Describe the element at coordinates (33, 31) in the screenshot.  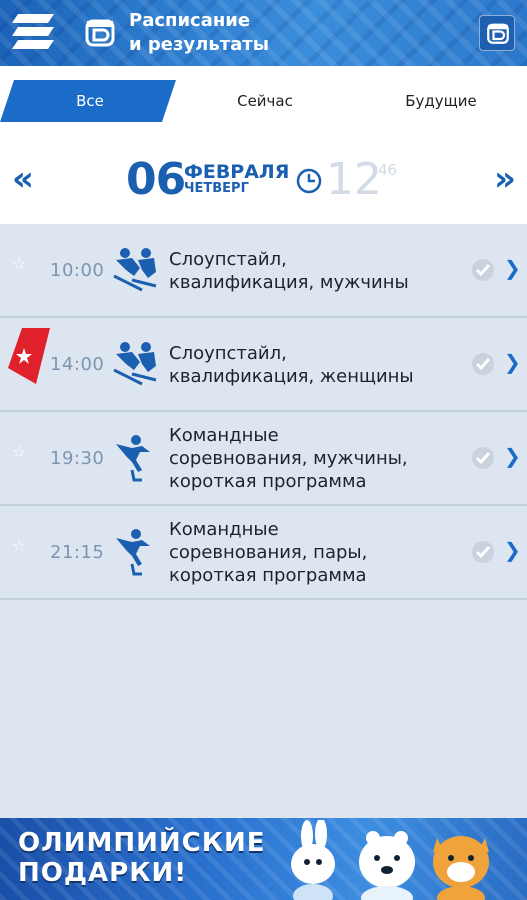
I see `hamburger-menu-icon` at that location.